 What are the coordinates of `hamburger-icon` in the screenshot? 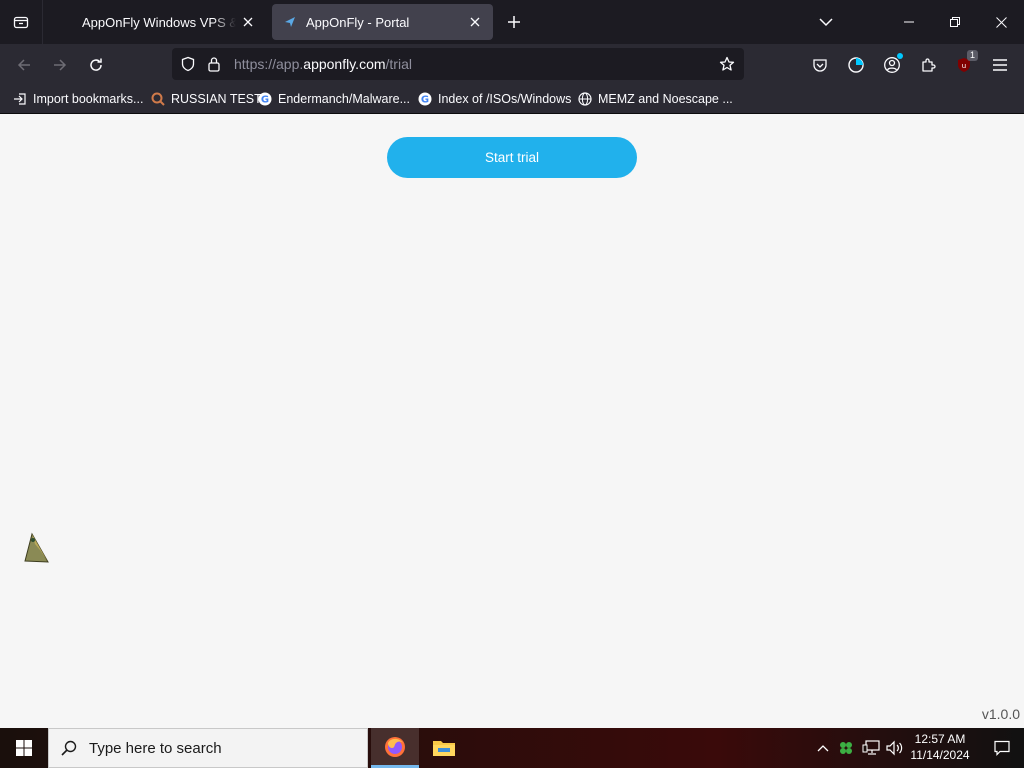 It's located at (1000, 65).